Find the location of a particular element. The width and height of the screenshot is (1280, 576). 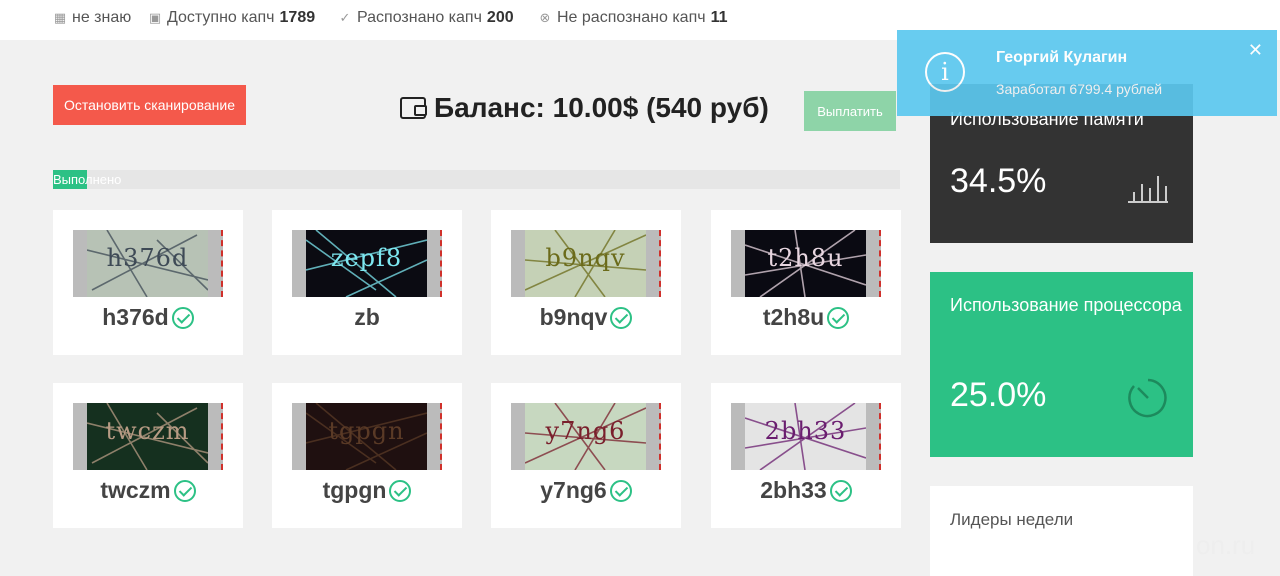

captcha-image-text: twczm is located at coordinates (147, 431).